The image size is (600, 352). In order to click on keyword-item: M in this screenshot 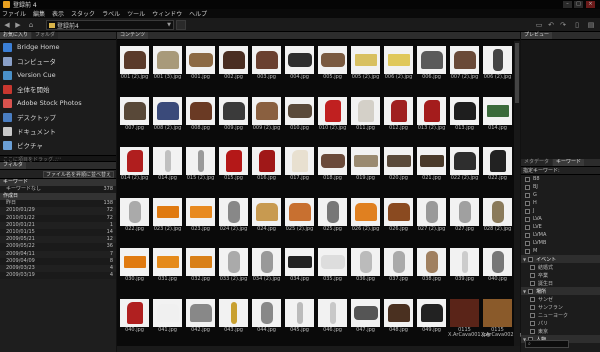, I will do `click(560, 251)`.